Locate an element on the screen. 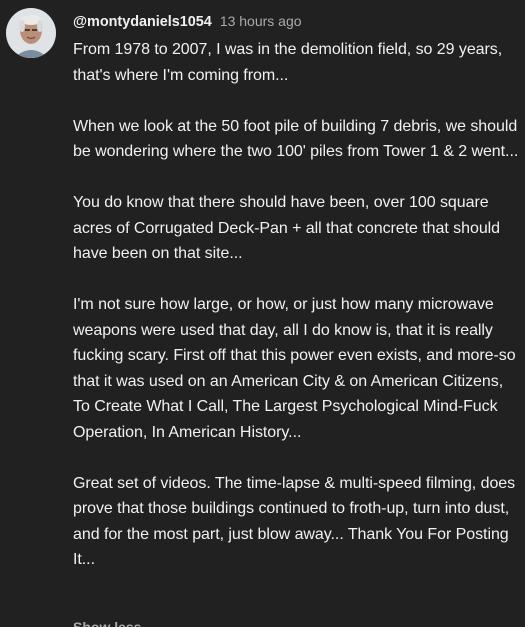  comment-timestamp: 13 hours ago is located at coordinates (261, 21).